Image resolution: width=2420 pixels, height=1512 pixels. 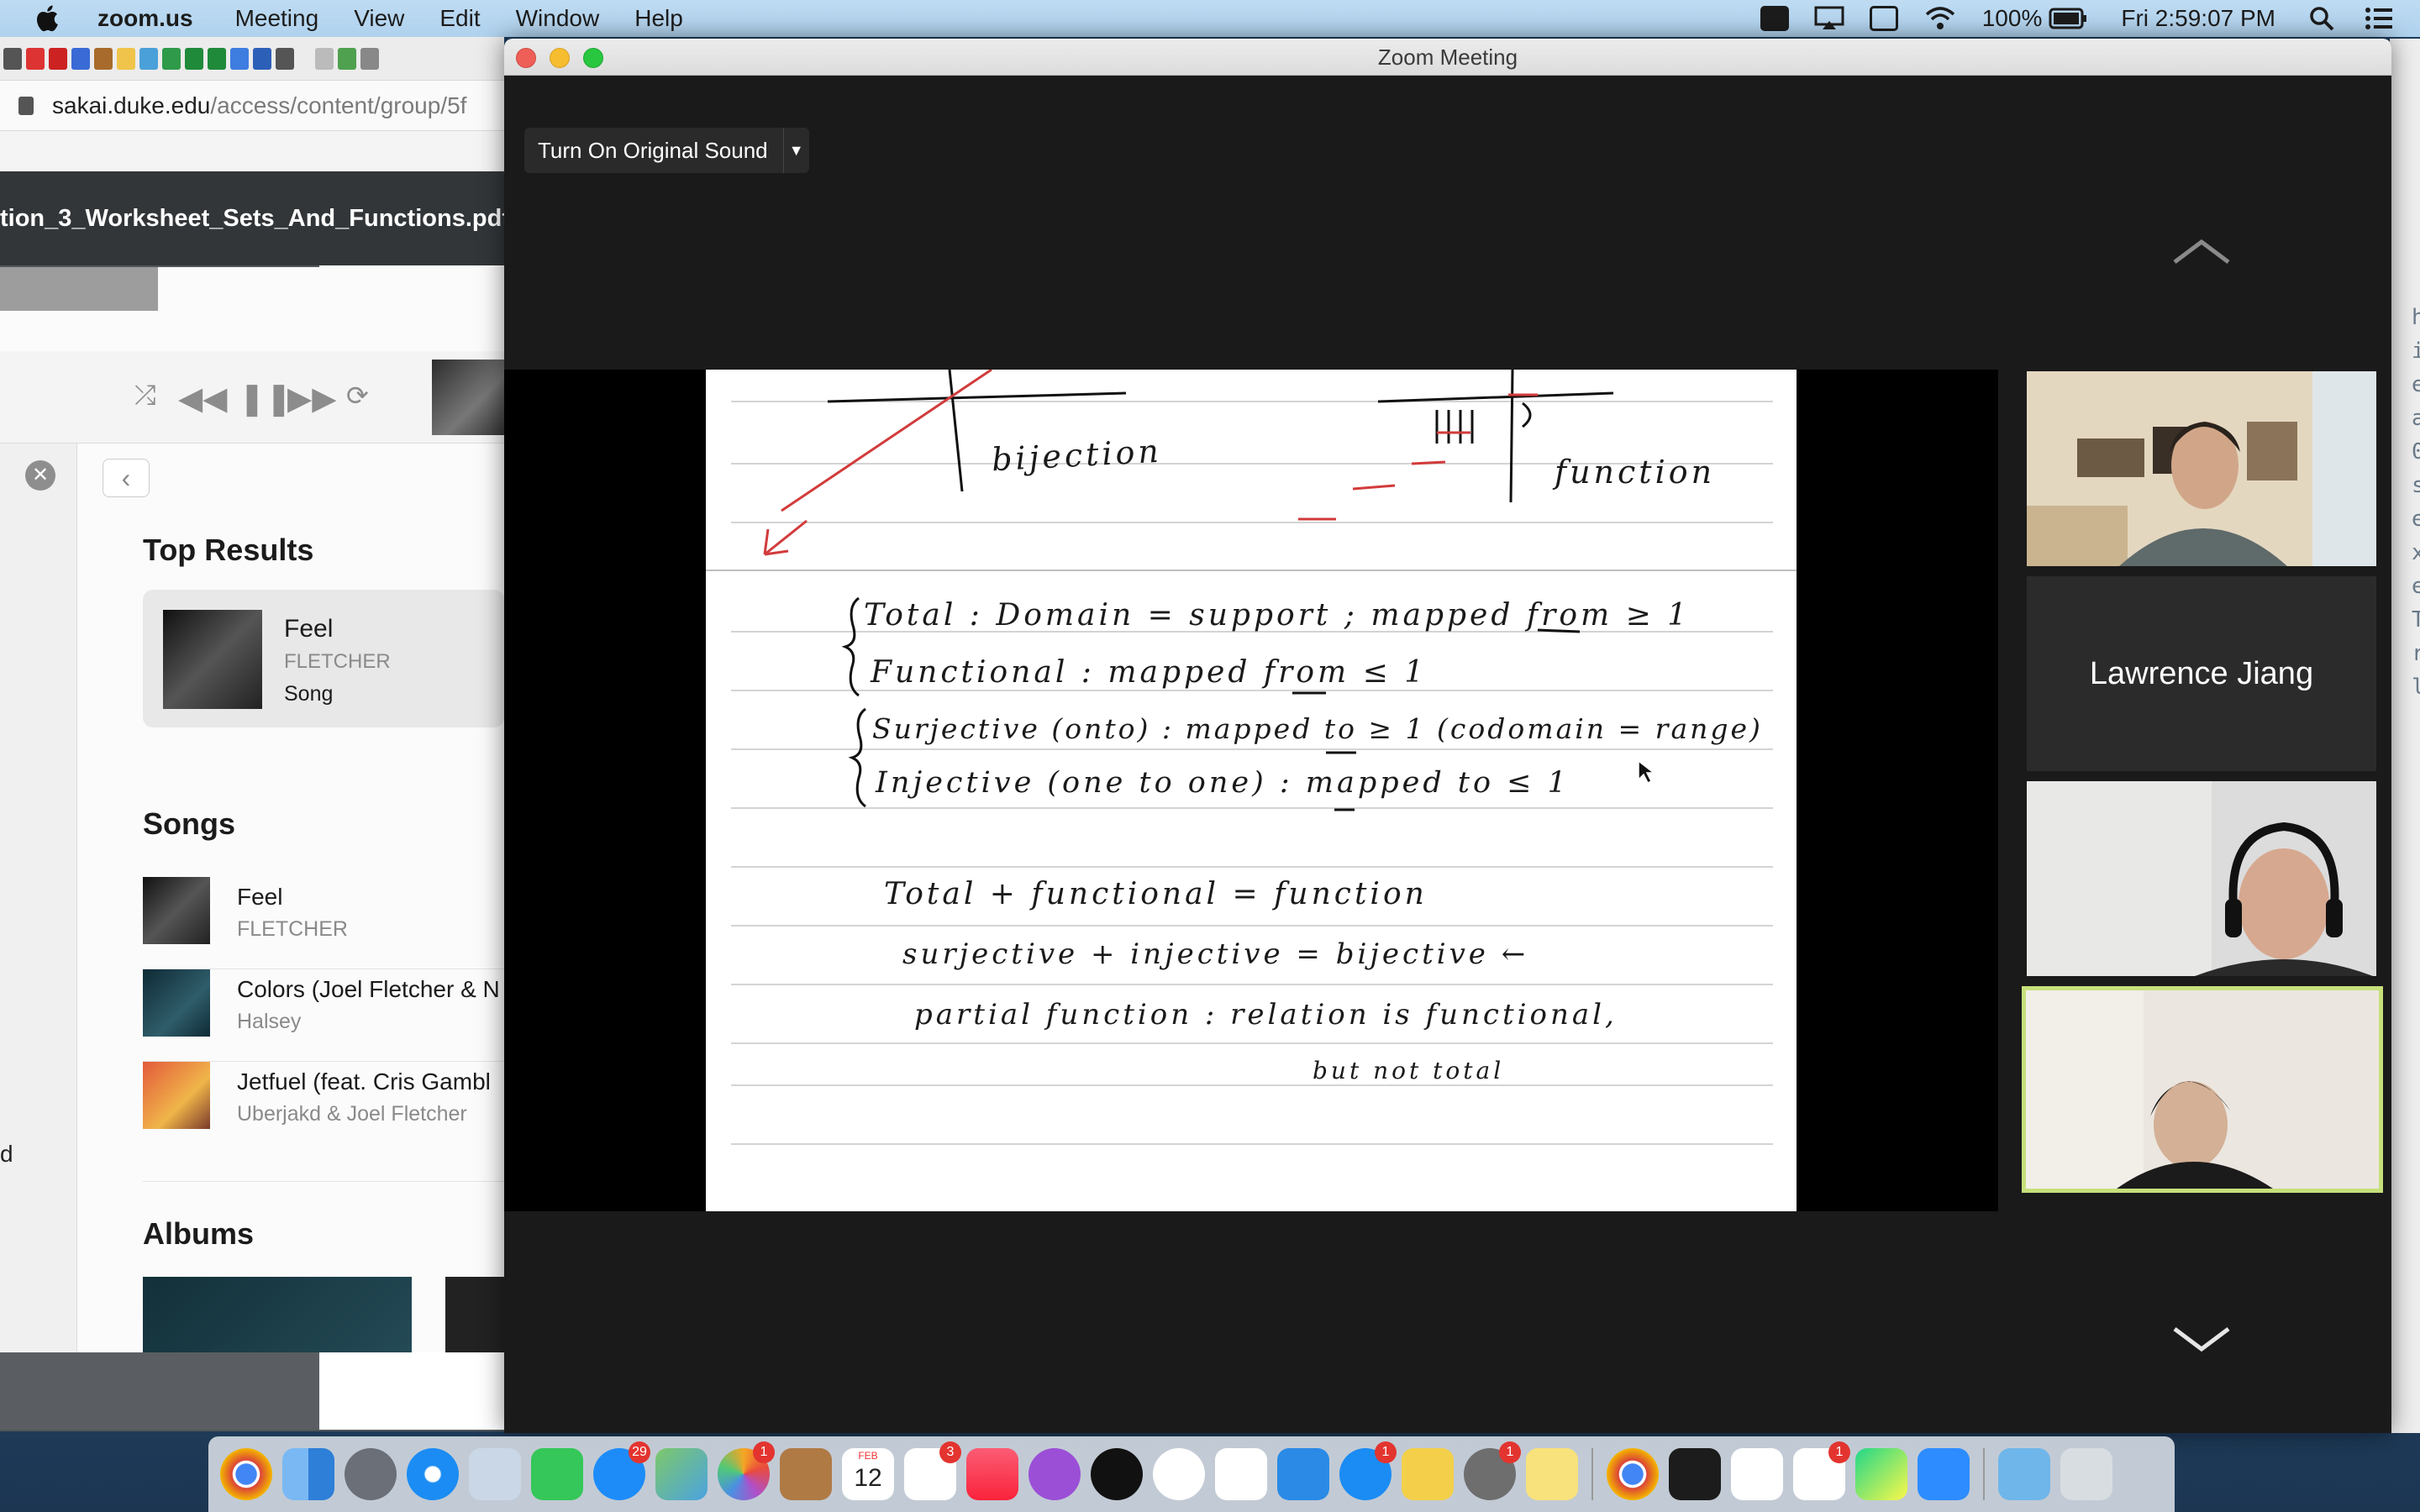 What do you see at coordinates (560, 58) in the screenshot?
I see `minimize-window-button` at bounding box center [560, 58].